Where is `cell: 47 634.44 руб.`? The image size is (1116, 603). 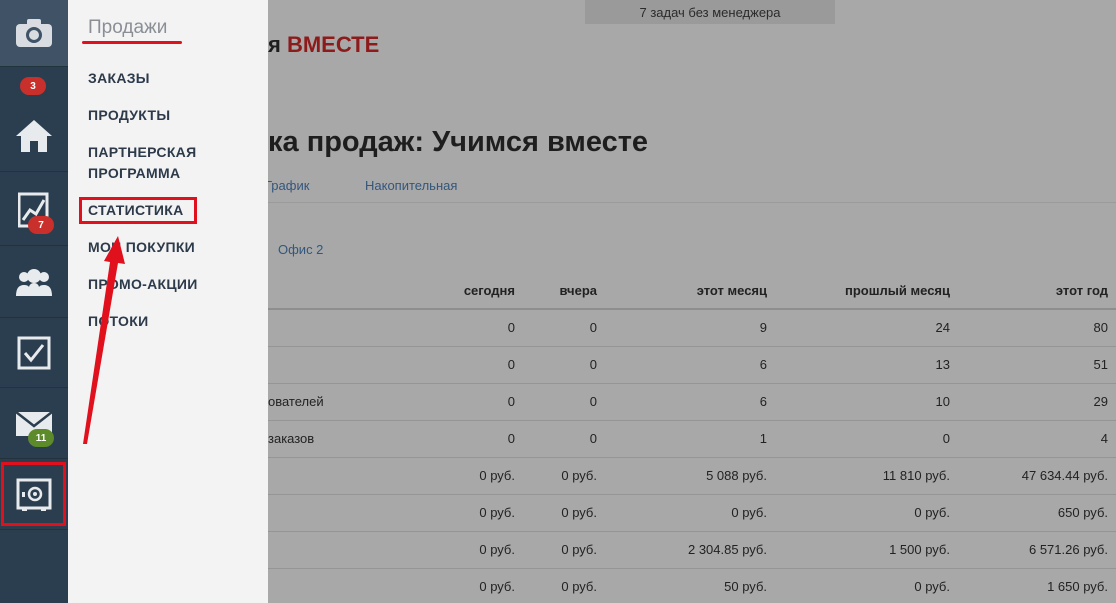 cell: 47 634.44 руб. is located at coordinates (1037, 476).